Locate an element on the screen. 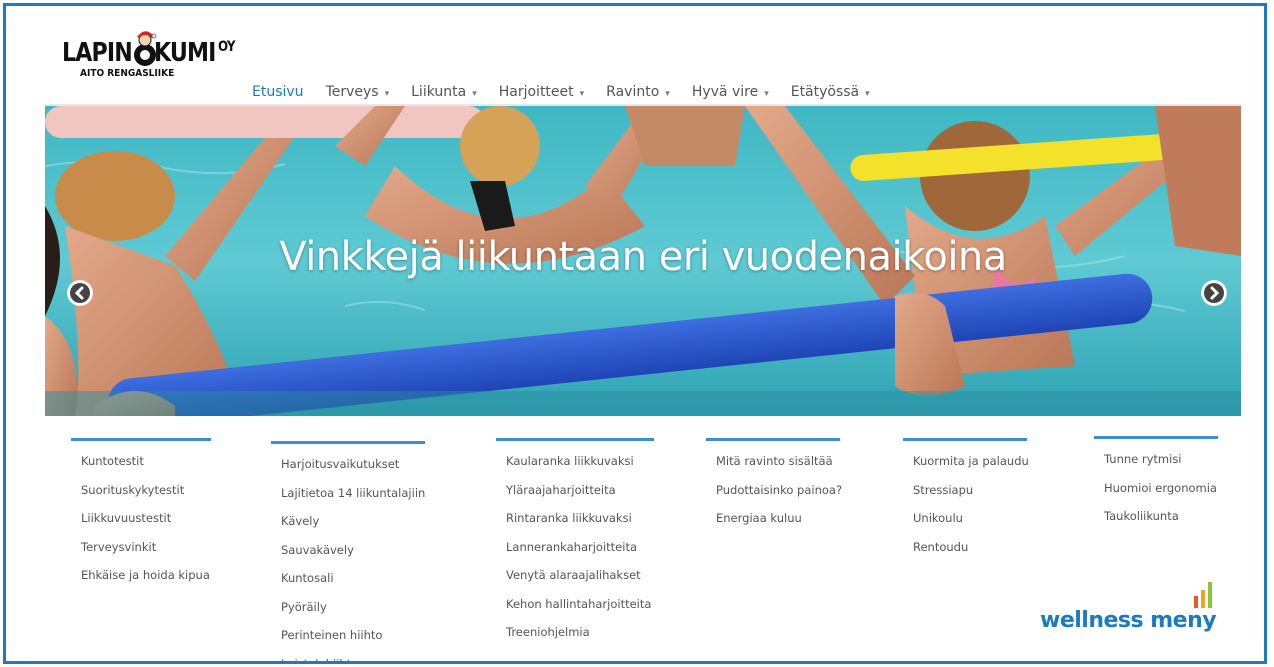 The height and width of the screenshot is (667, 1274). list-item: Rentoudu is located at coordinates (966, 553).